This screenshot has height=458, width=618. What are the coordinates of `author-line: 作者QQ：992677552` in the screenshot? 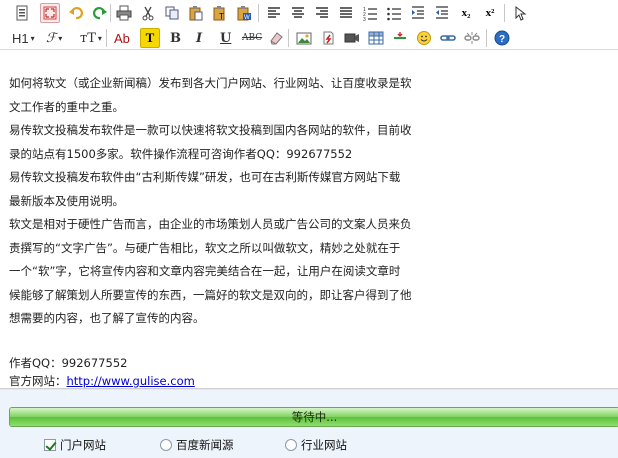 It's located at (68, 363).